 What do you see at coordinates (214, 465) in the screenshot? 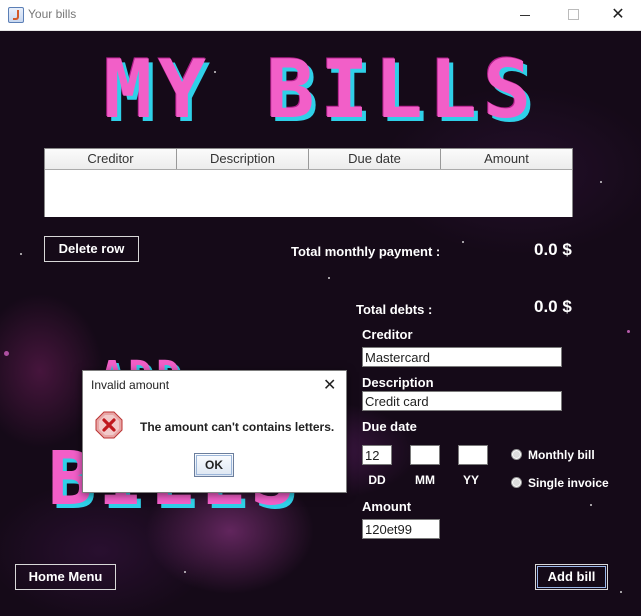
I see `ok-button: OK` at bounding box center [214, 465].